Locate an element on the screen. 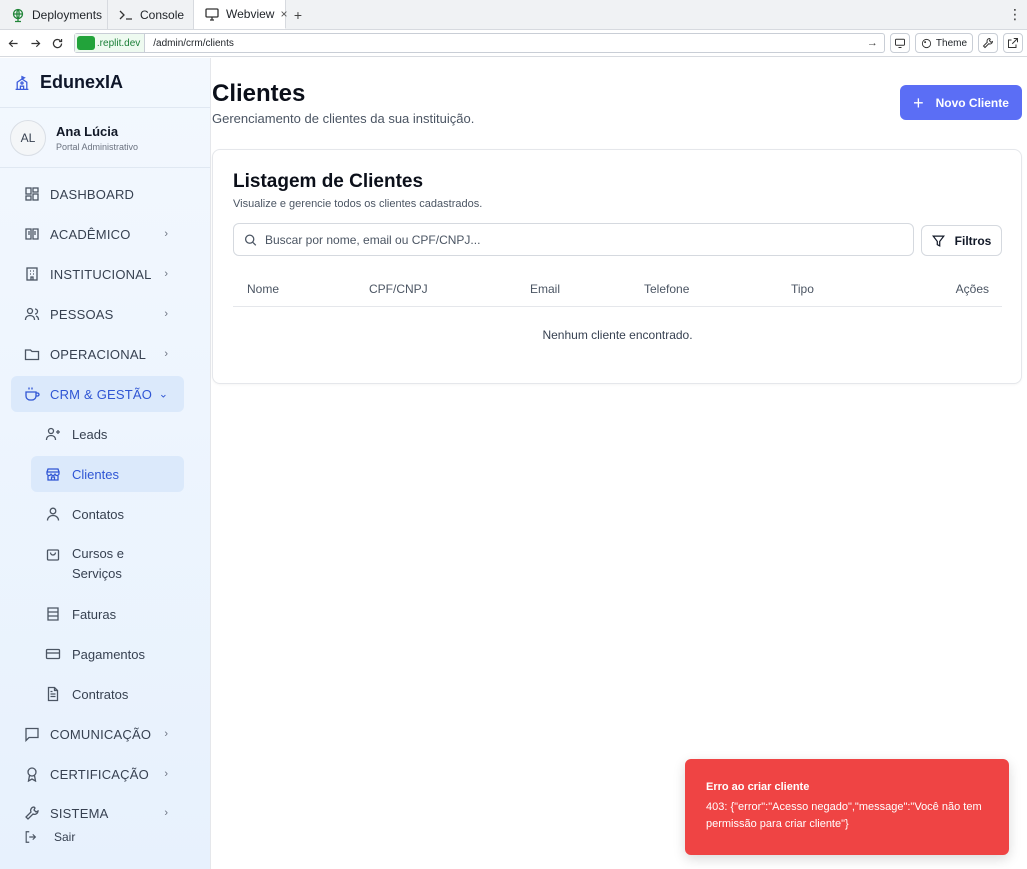 The height and width of the screenshot is (869, 1027). avatar: AL is located at coordinates (28, 137).